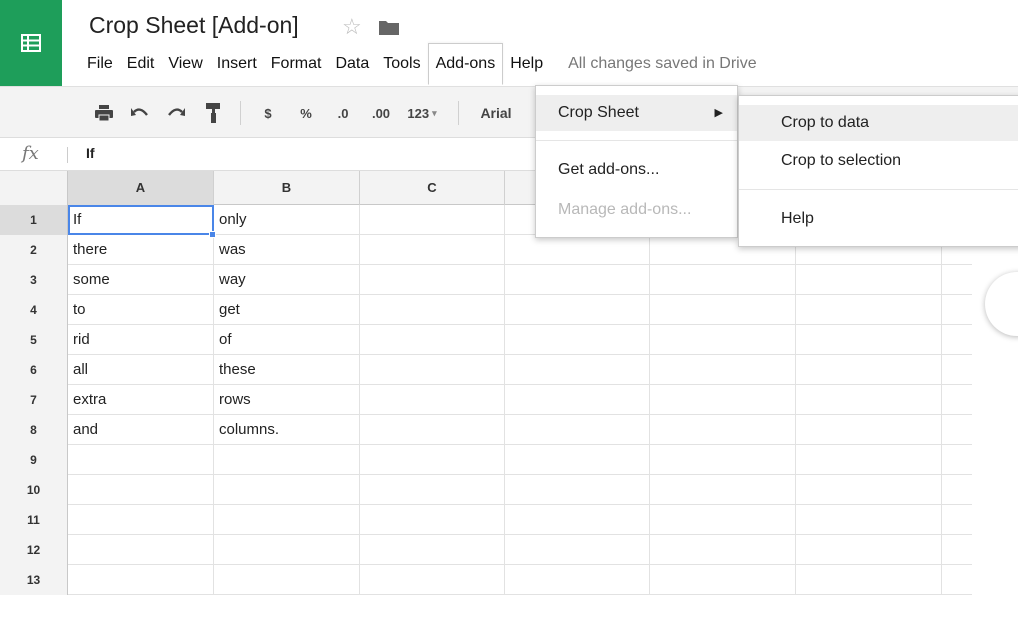  Describe the element at coordinates (141, 188) in the screenshot. I see `column-header-a: A` at that location.